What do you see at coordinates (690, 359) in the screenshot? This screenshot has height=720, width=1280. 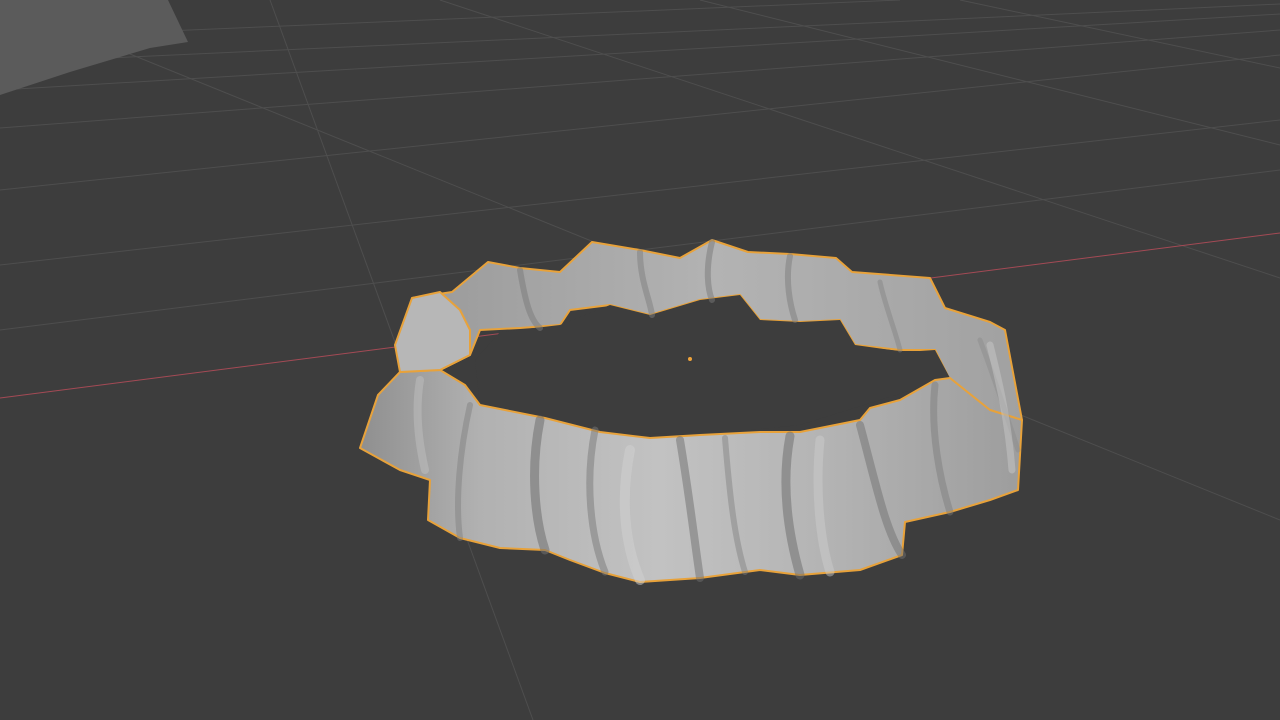 I see `object-origin-marker` at bounding box center [690, 359].